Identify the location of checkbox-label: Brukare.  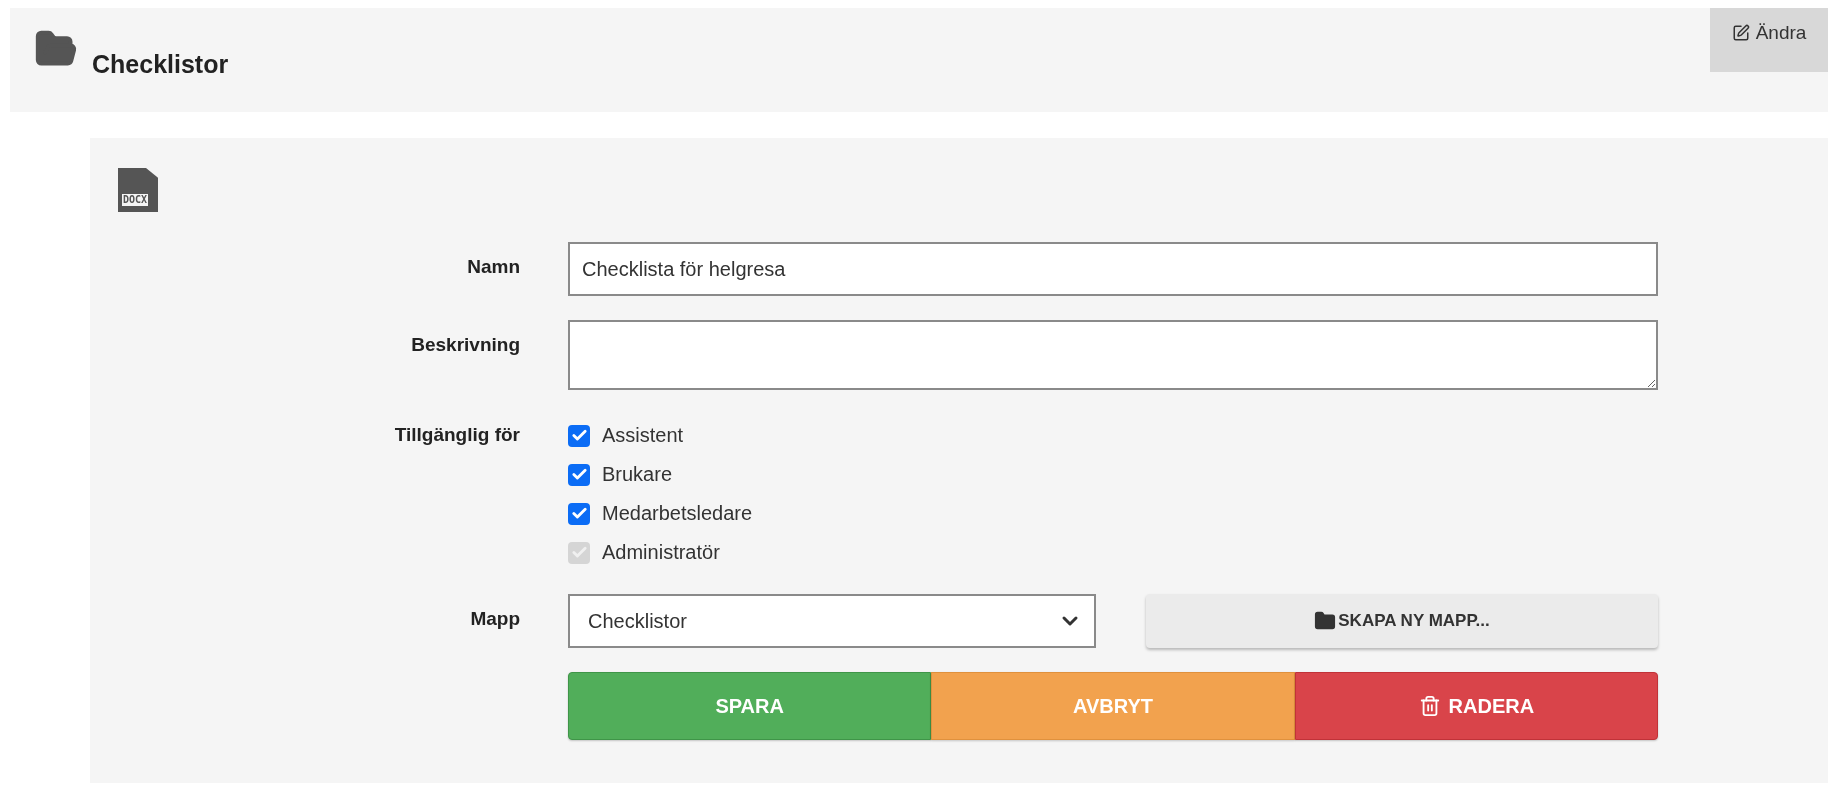
(637, 474).